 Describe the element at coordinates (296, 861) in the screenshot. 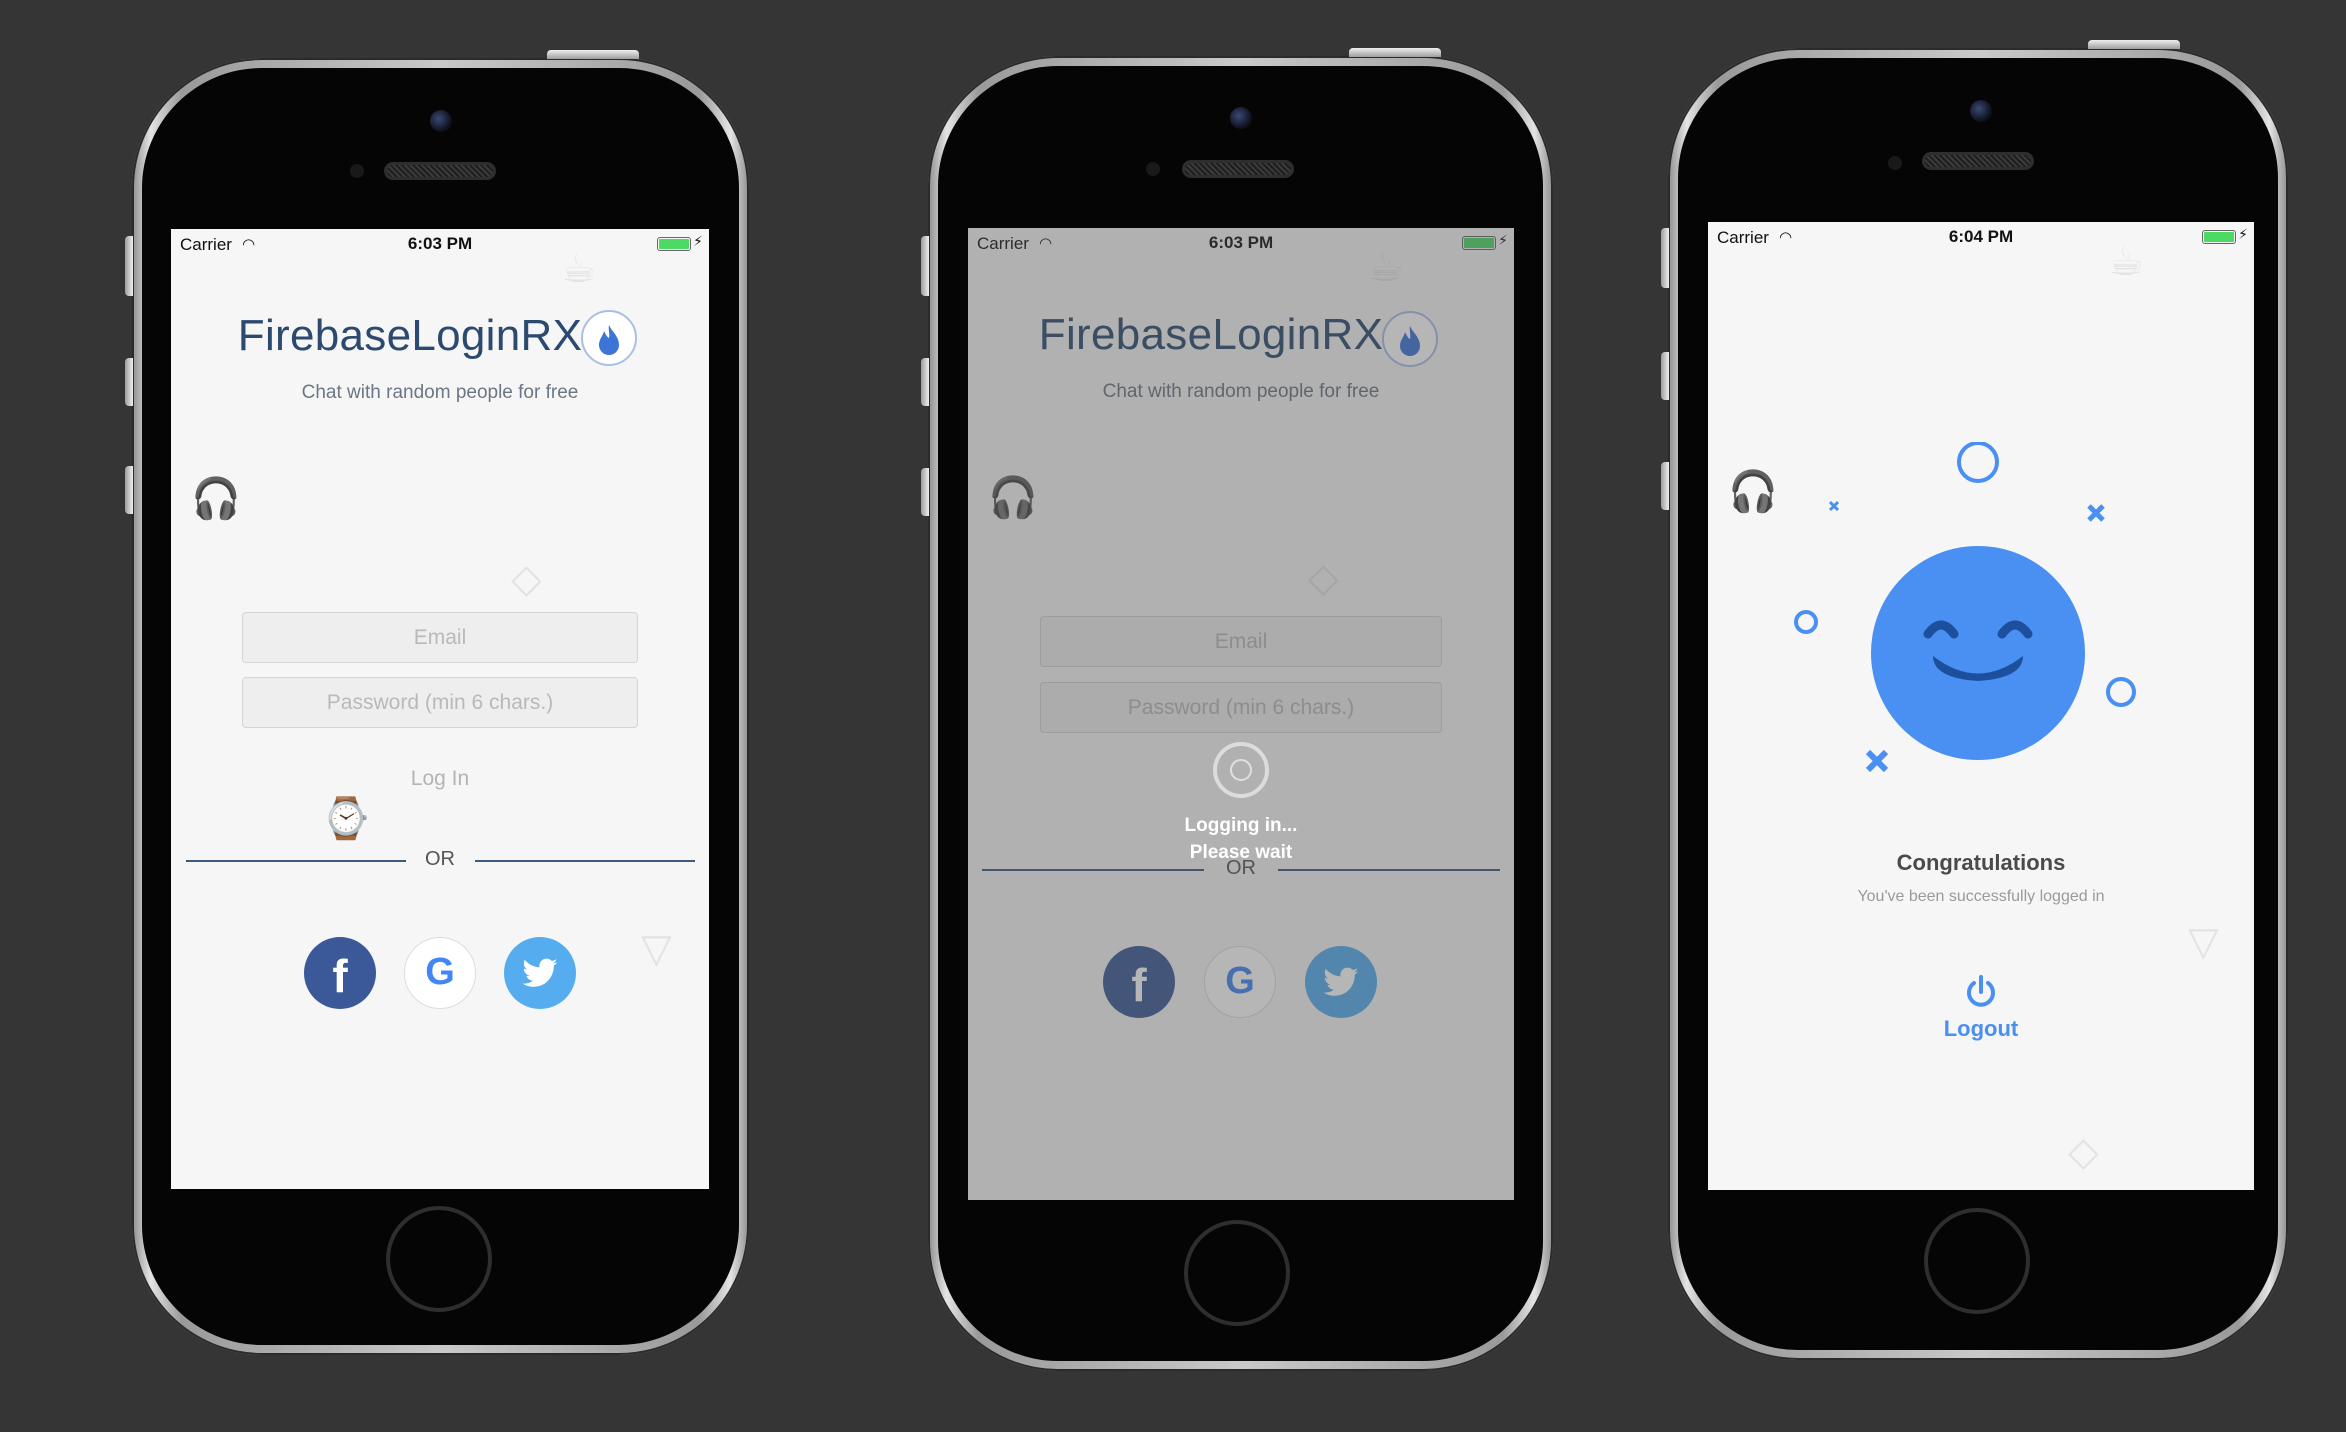

I see `or-divider-left` at that location.